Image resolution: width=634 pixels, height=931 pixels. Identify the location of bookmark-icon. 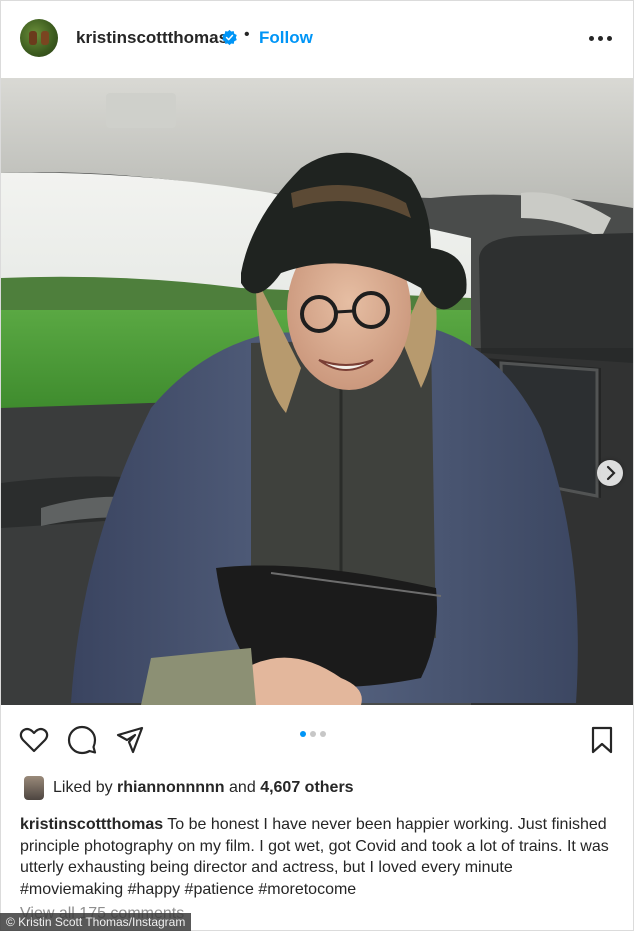
(602, 740).